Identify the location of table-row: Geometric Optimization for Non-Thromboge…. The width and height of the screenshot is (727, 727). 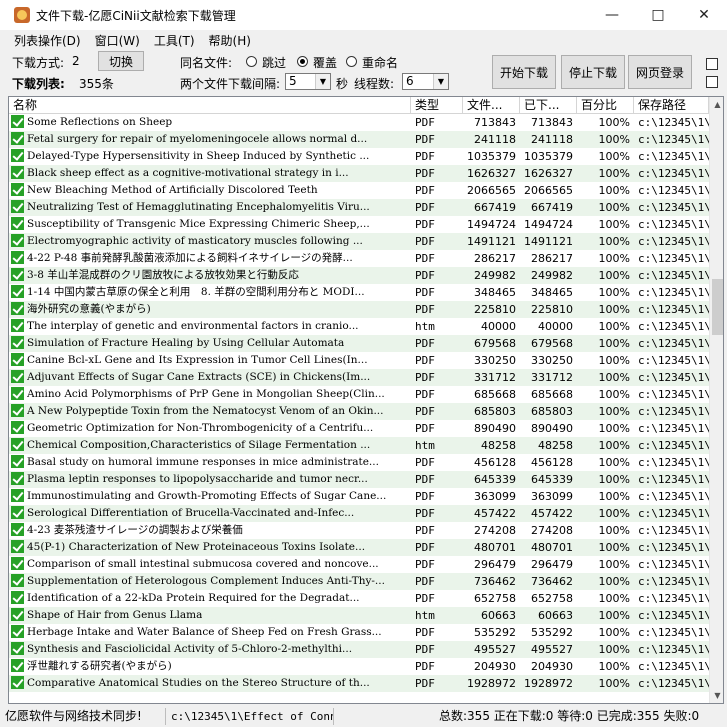
(359, 428).